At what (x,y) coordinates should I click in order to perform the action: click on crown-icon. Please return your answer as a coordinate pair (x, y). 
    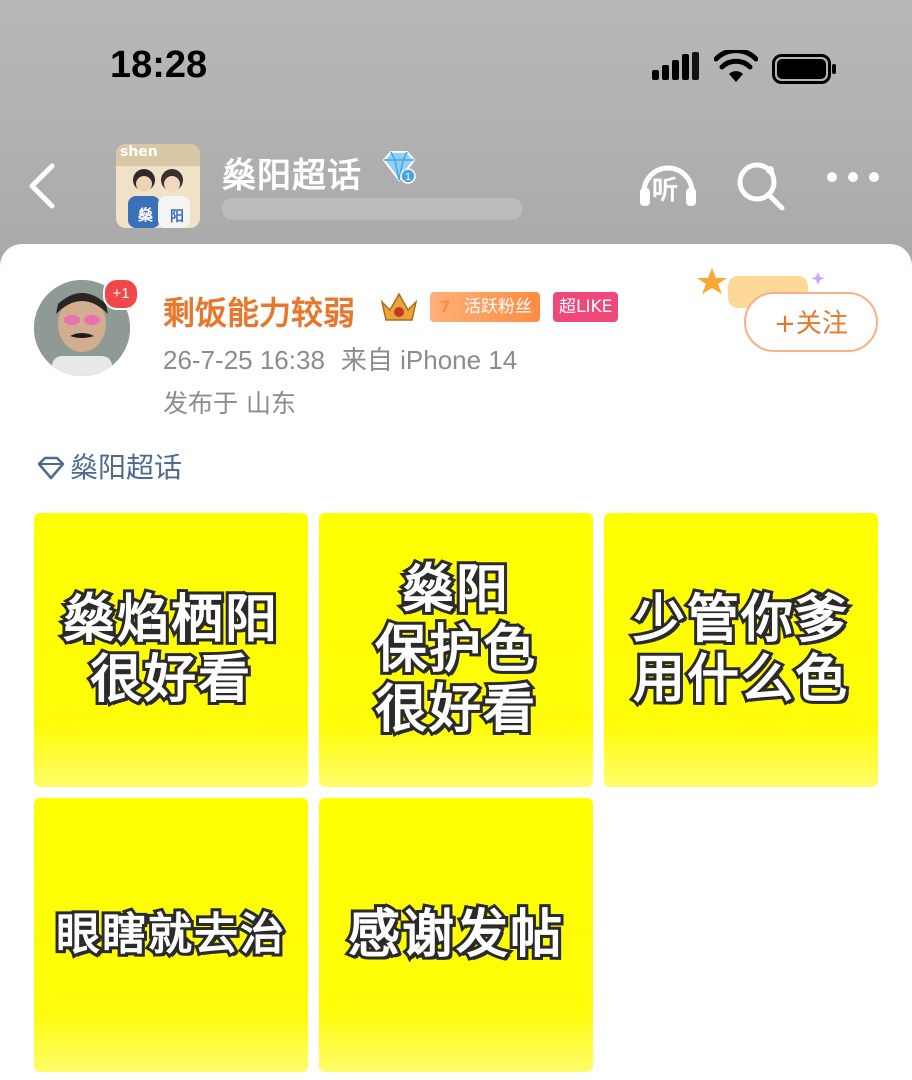
    Looking at the image, I should click on (399, 306).